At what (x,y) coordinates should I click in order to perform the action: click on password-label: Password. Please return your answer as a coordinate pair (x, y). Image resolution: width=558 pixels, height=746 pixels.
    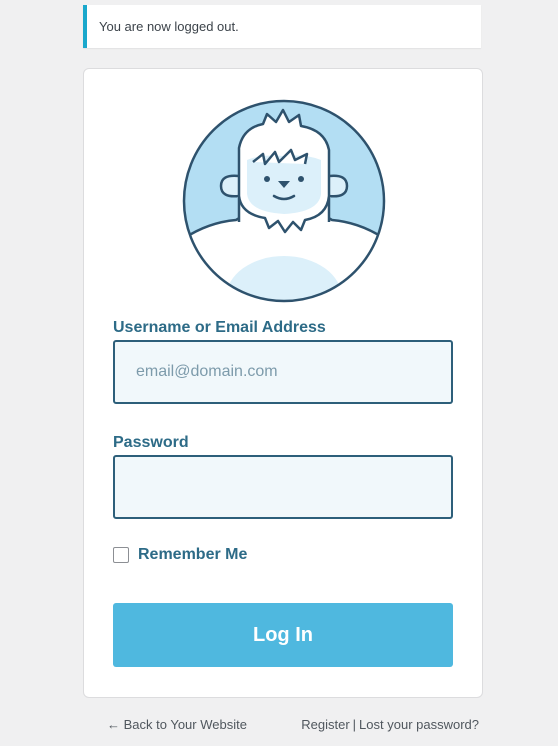
    Looking at the image, I should click on (151, 442).